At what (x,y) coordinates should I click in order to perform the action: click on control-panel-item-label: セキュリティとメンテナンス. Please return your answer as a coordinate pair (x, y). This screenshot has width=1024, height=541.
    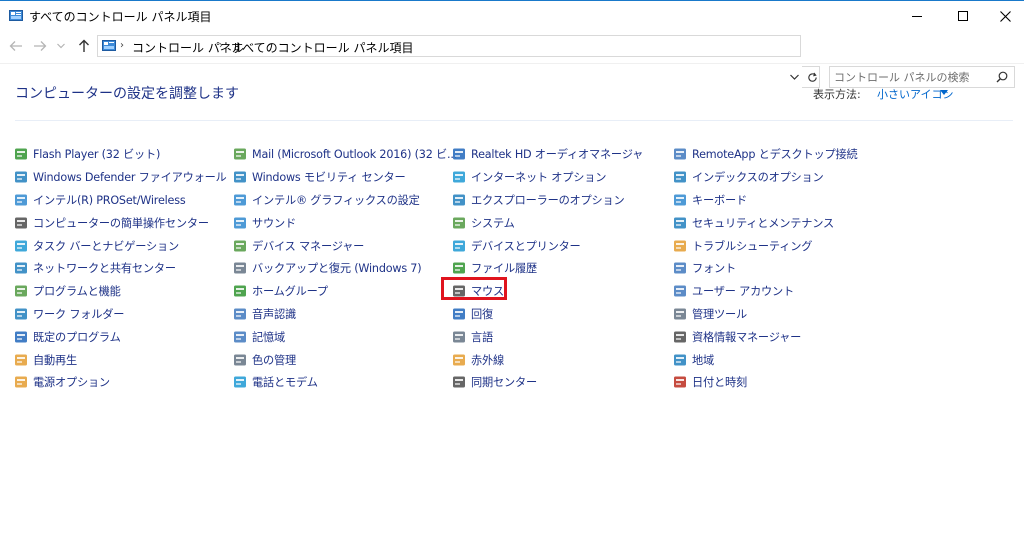
    Looking at the image, I should click on (763, 223).